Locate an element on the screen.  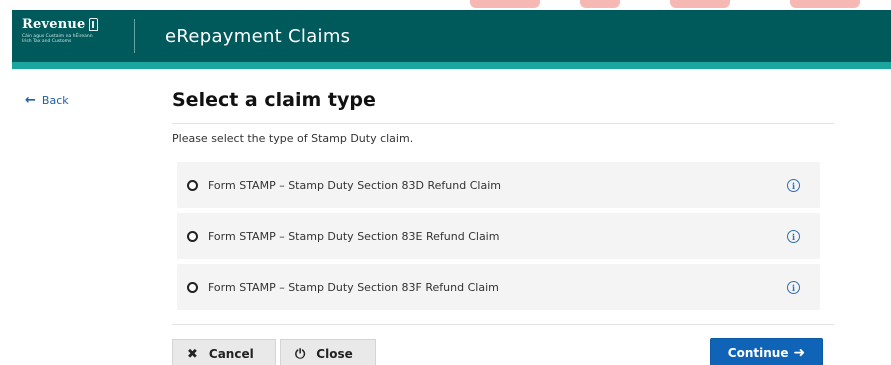
back-link: ← Back is located at coordinates (47, 100).